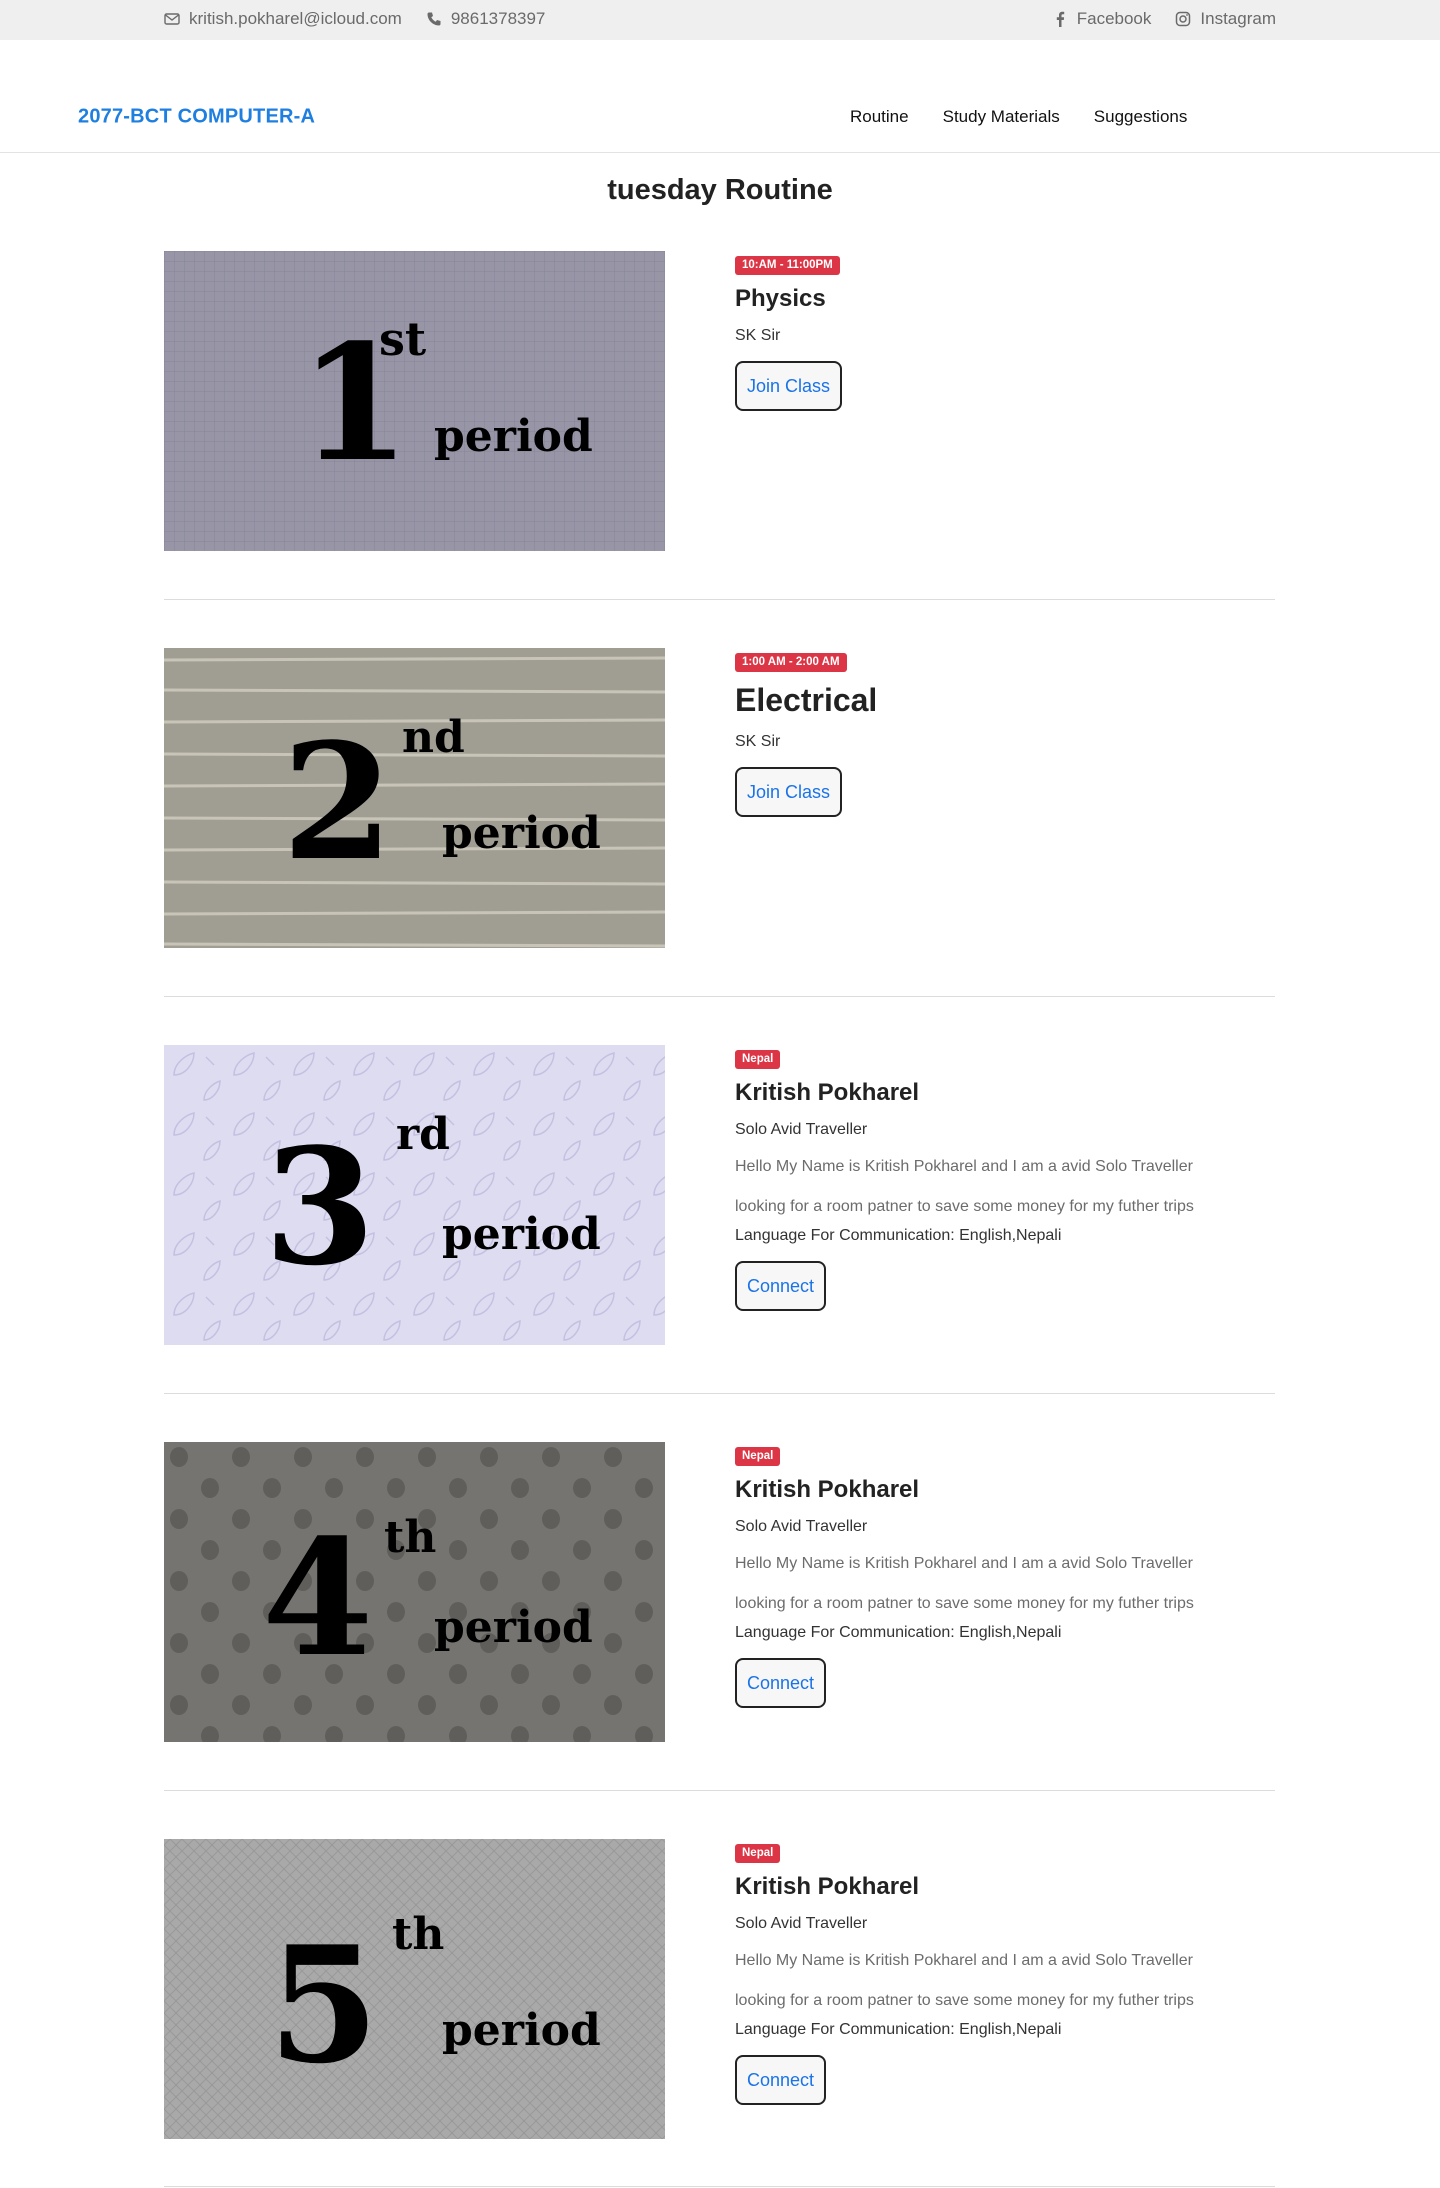 The width and height of the screenshot is (1440, 2188). What do you see at coordinates (498, 18) in the screenshot?
I see `phone-text: 9861378397` at bounding box center [498, 18].